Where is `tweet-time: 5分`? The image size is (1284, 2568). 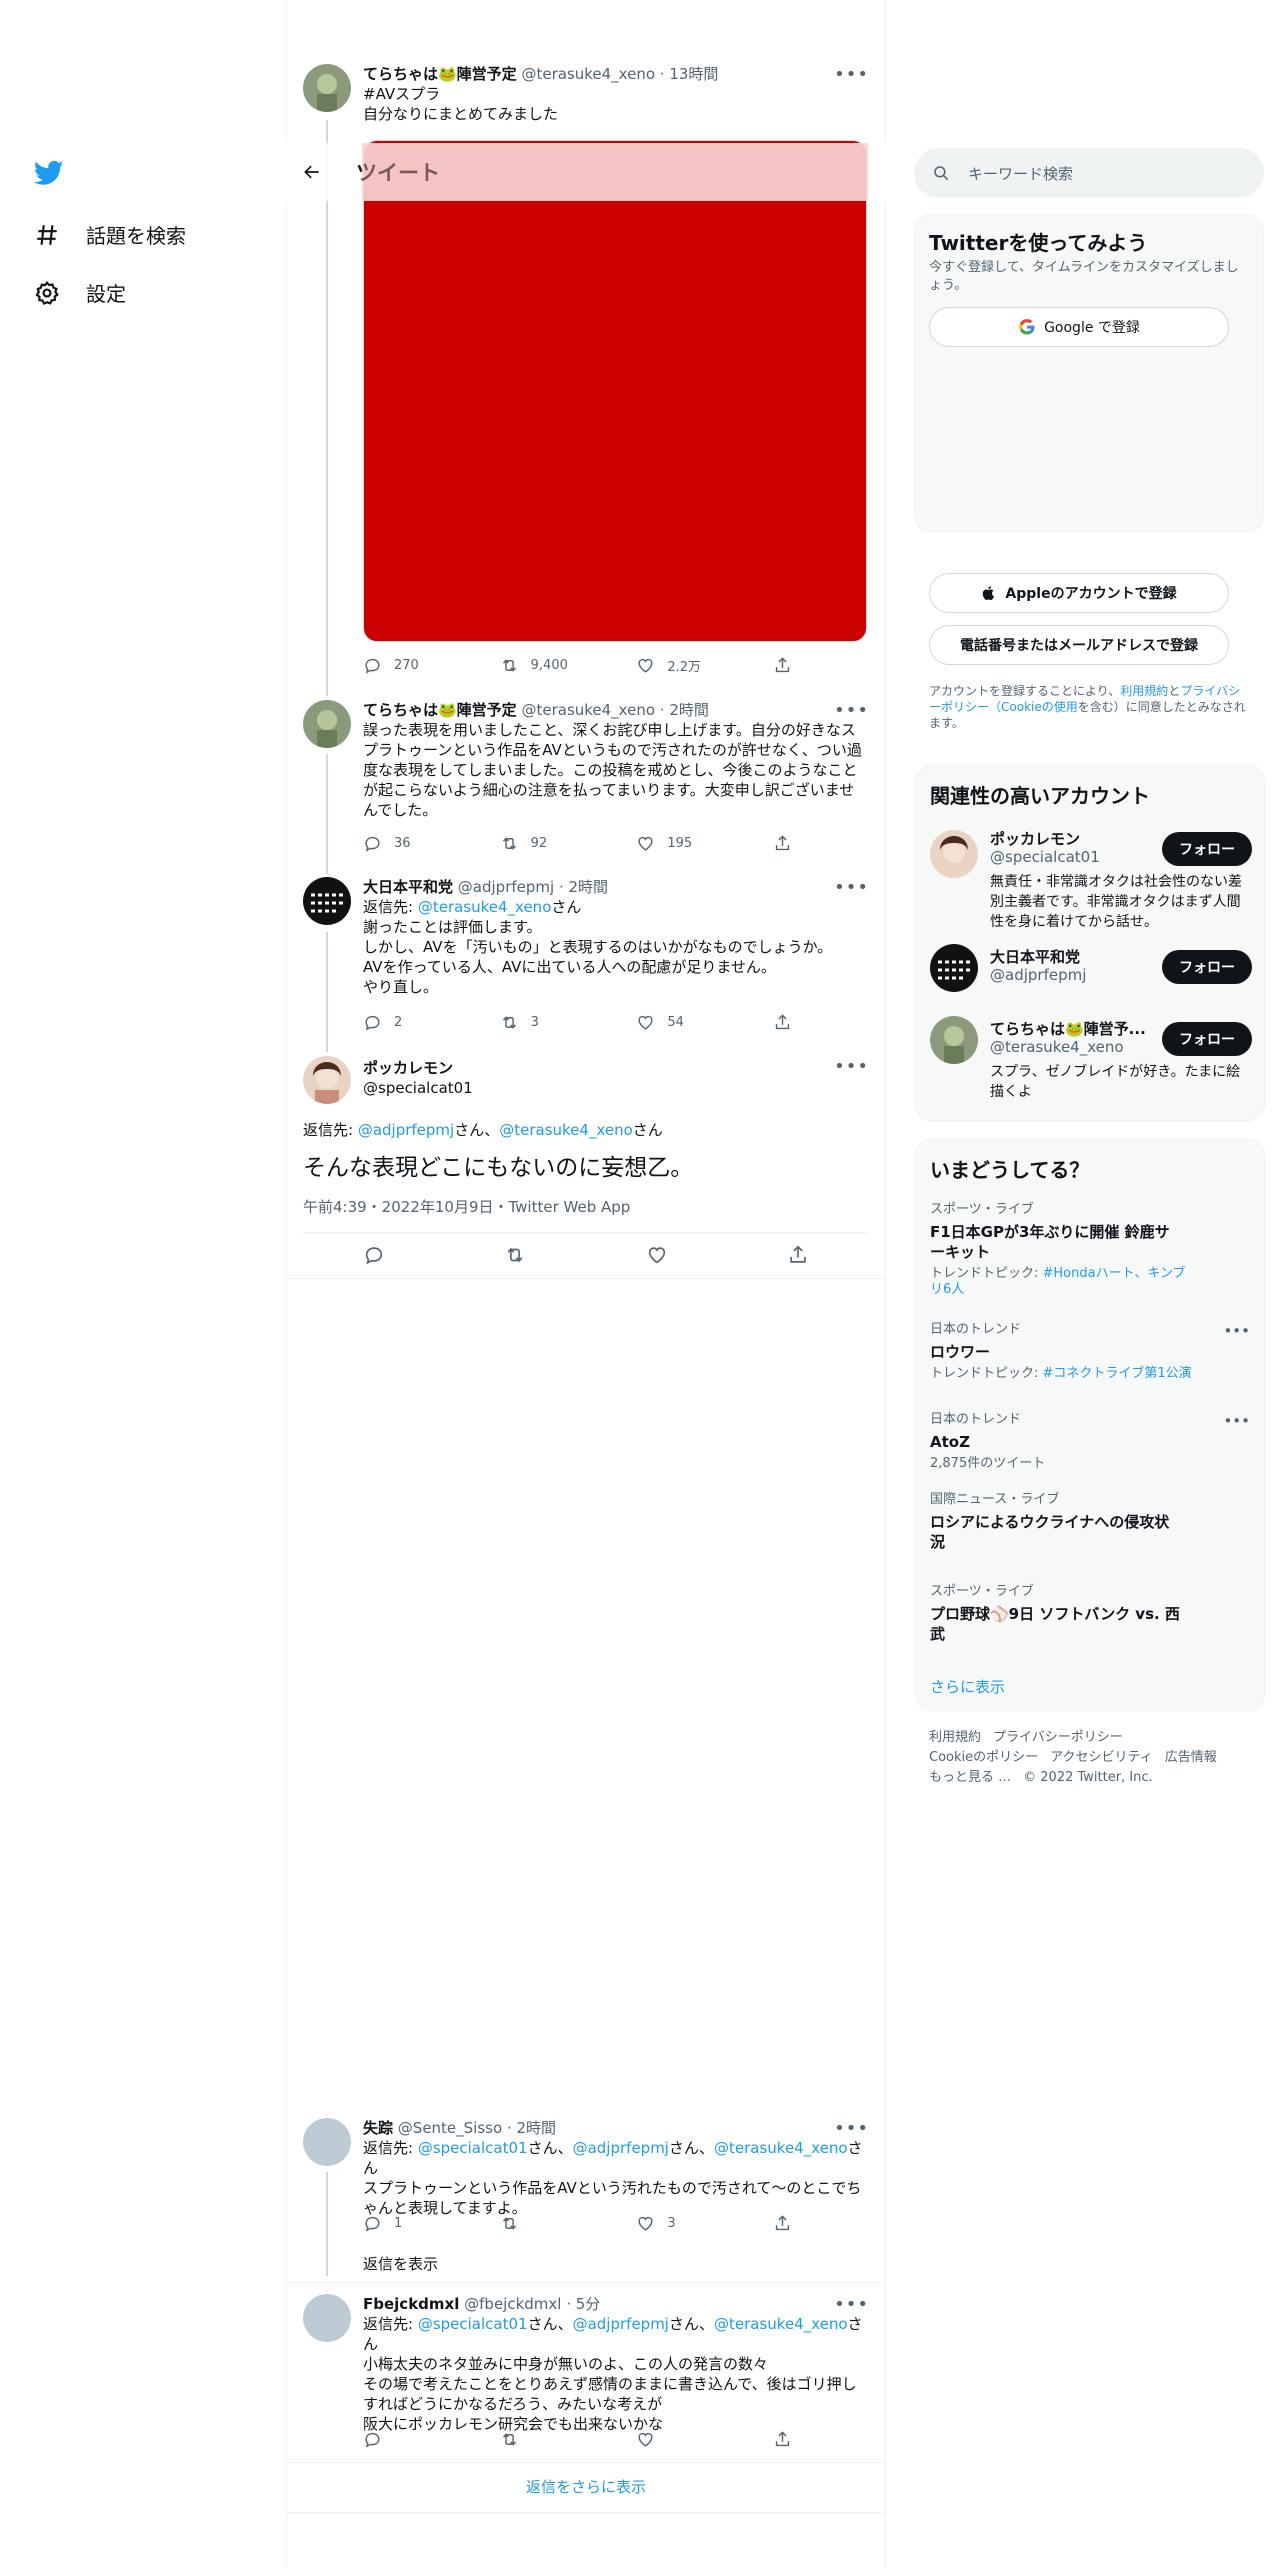 tweet-time: 5分 is located at coordinates (588, 2304).